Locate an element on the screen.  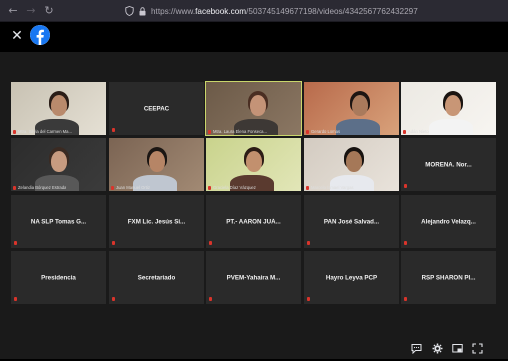
participant-tile: Secretariado is located at coordinates (156, 277).